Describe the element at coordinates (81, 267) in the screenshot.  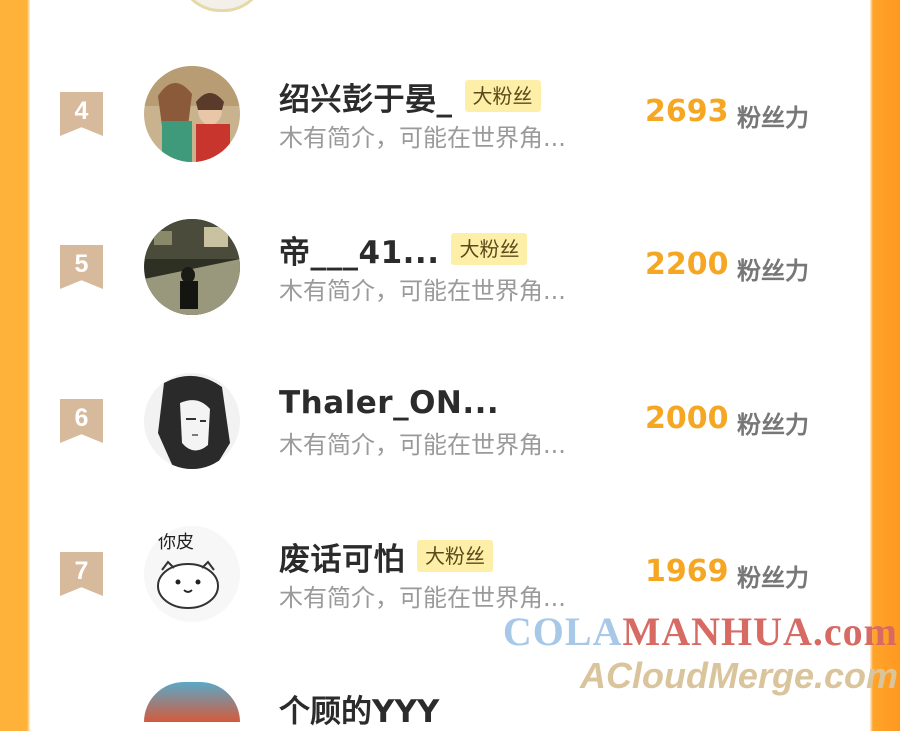
I see `rank-ribbon: 5` at that location.